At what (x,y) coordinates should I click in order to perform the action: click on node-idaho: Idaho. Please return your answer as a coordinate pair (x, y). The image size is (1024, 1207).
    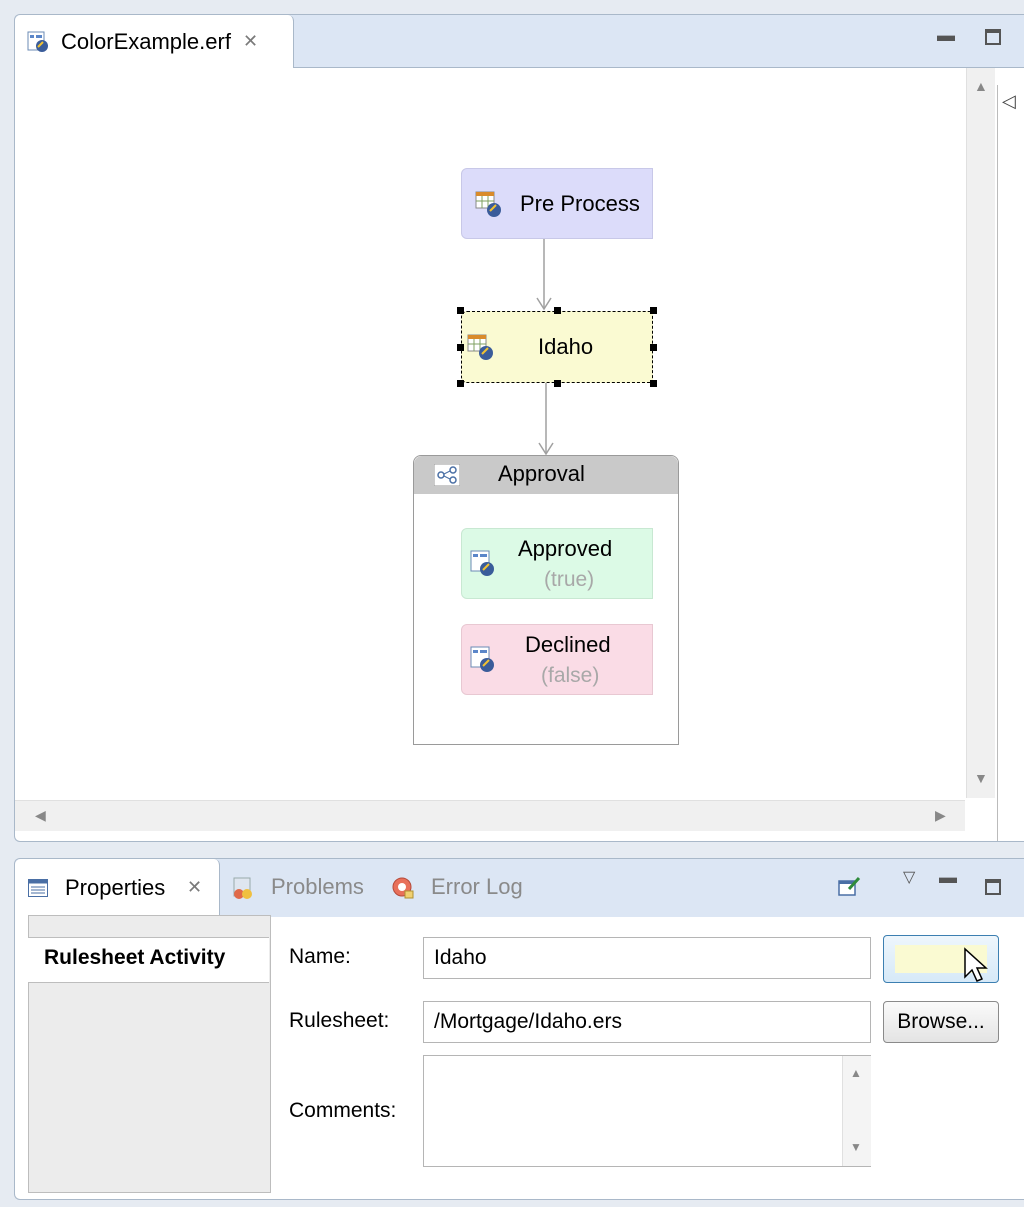
    Looking at the image, I should click on (557, 347).